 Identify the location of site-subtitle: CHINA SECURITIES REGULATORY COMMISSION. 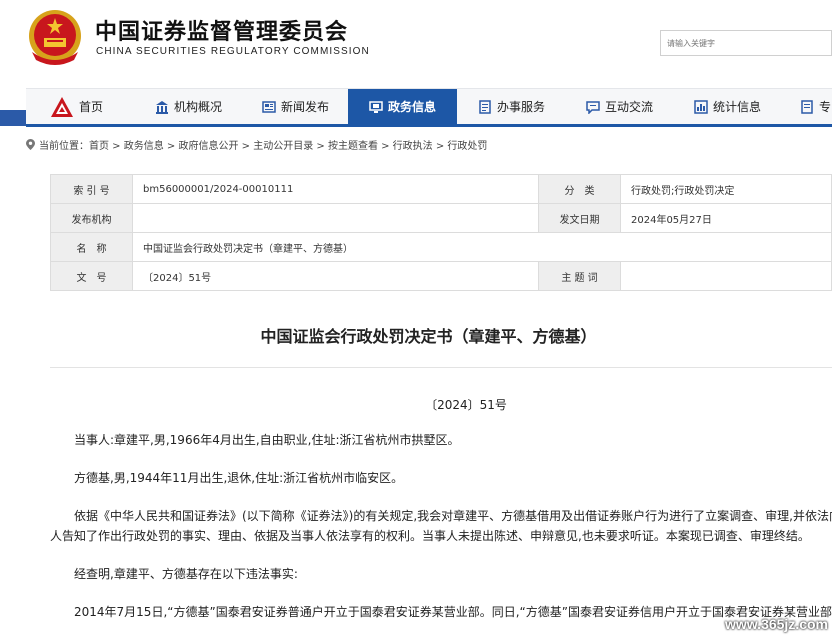
(233, 51).